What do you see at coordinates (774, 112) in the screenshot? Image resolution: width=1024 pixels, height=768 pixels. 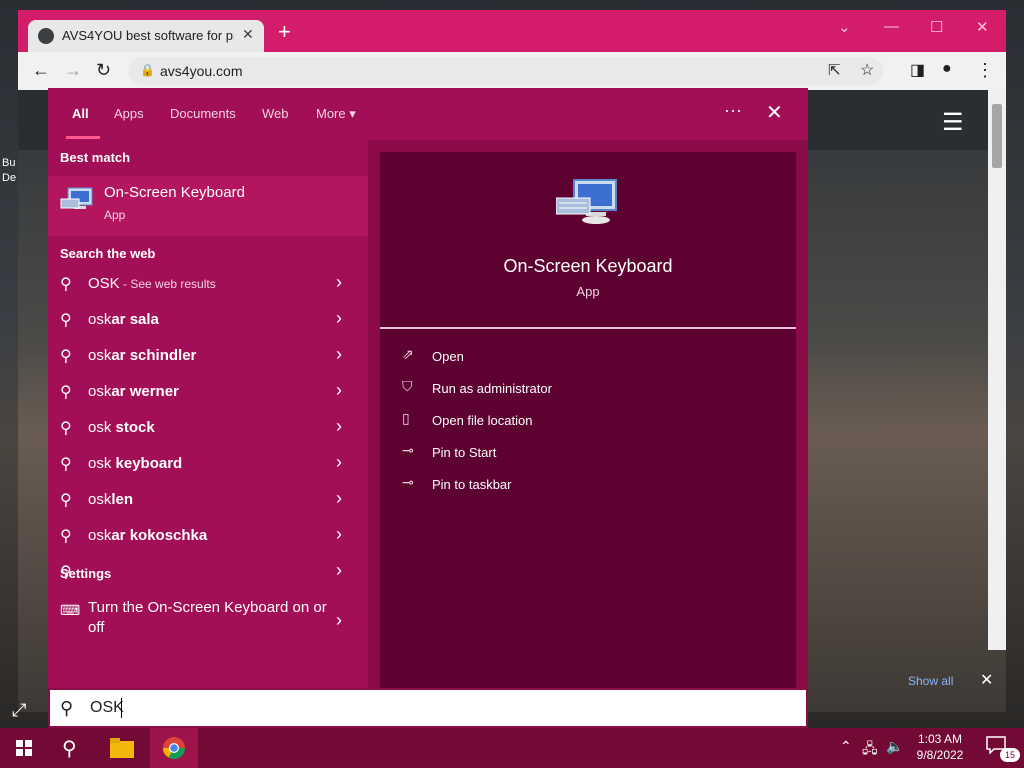 I see `close-search-icon: ✕` at bounding box center [774, 112].